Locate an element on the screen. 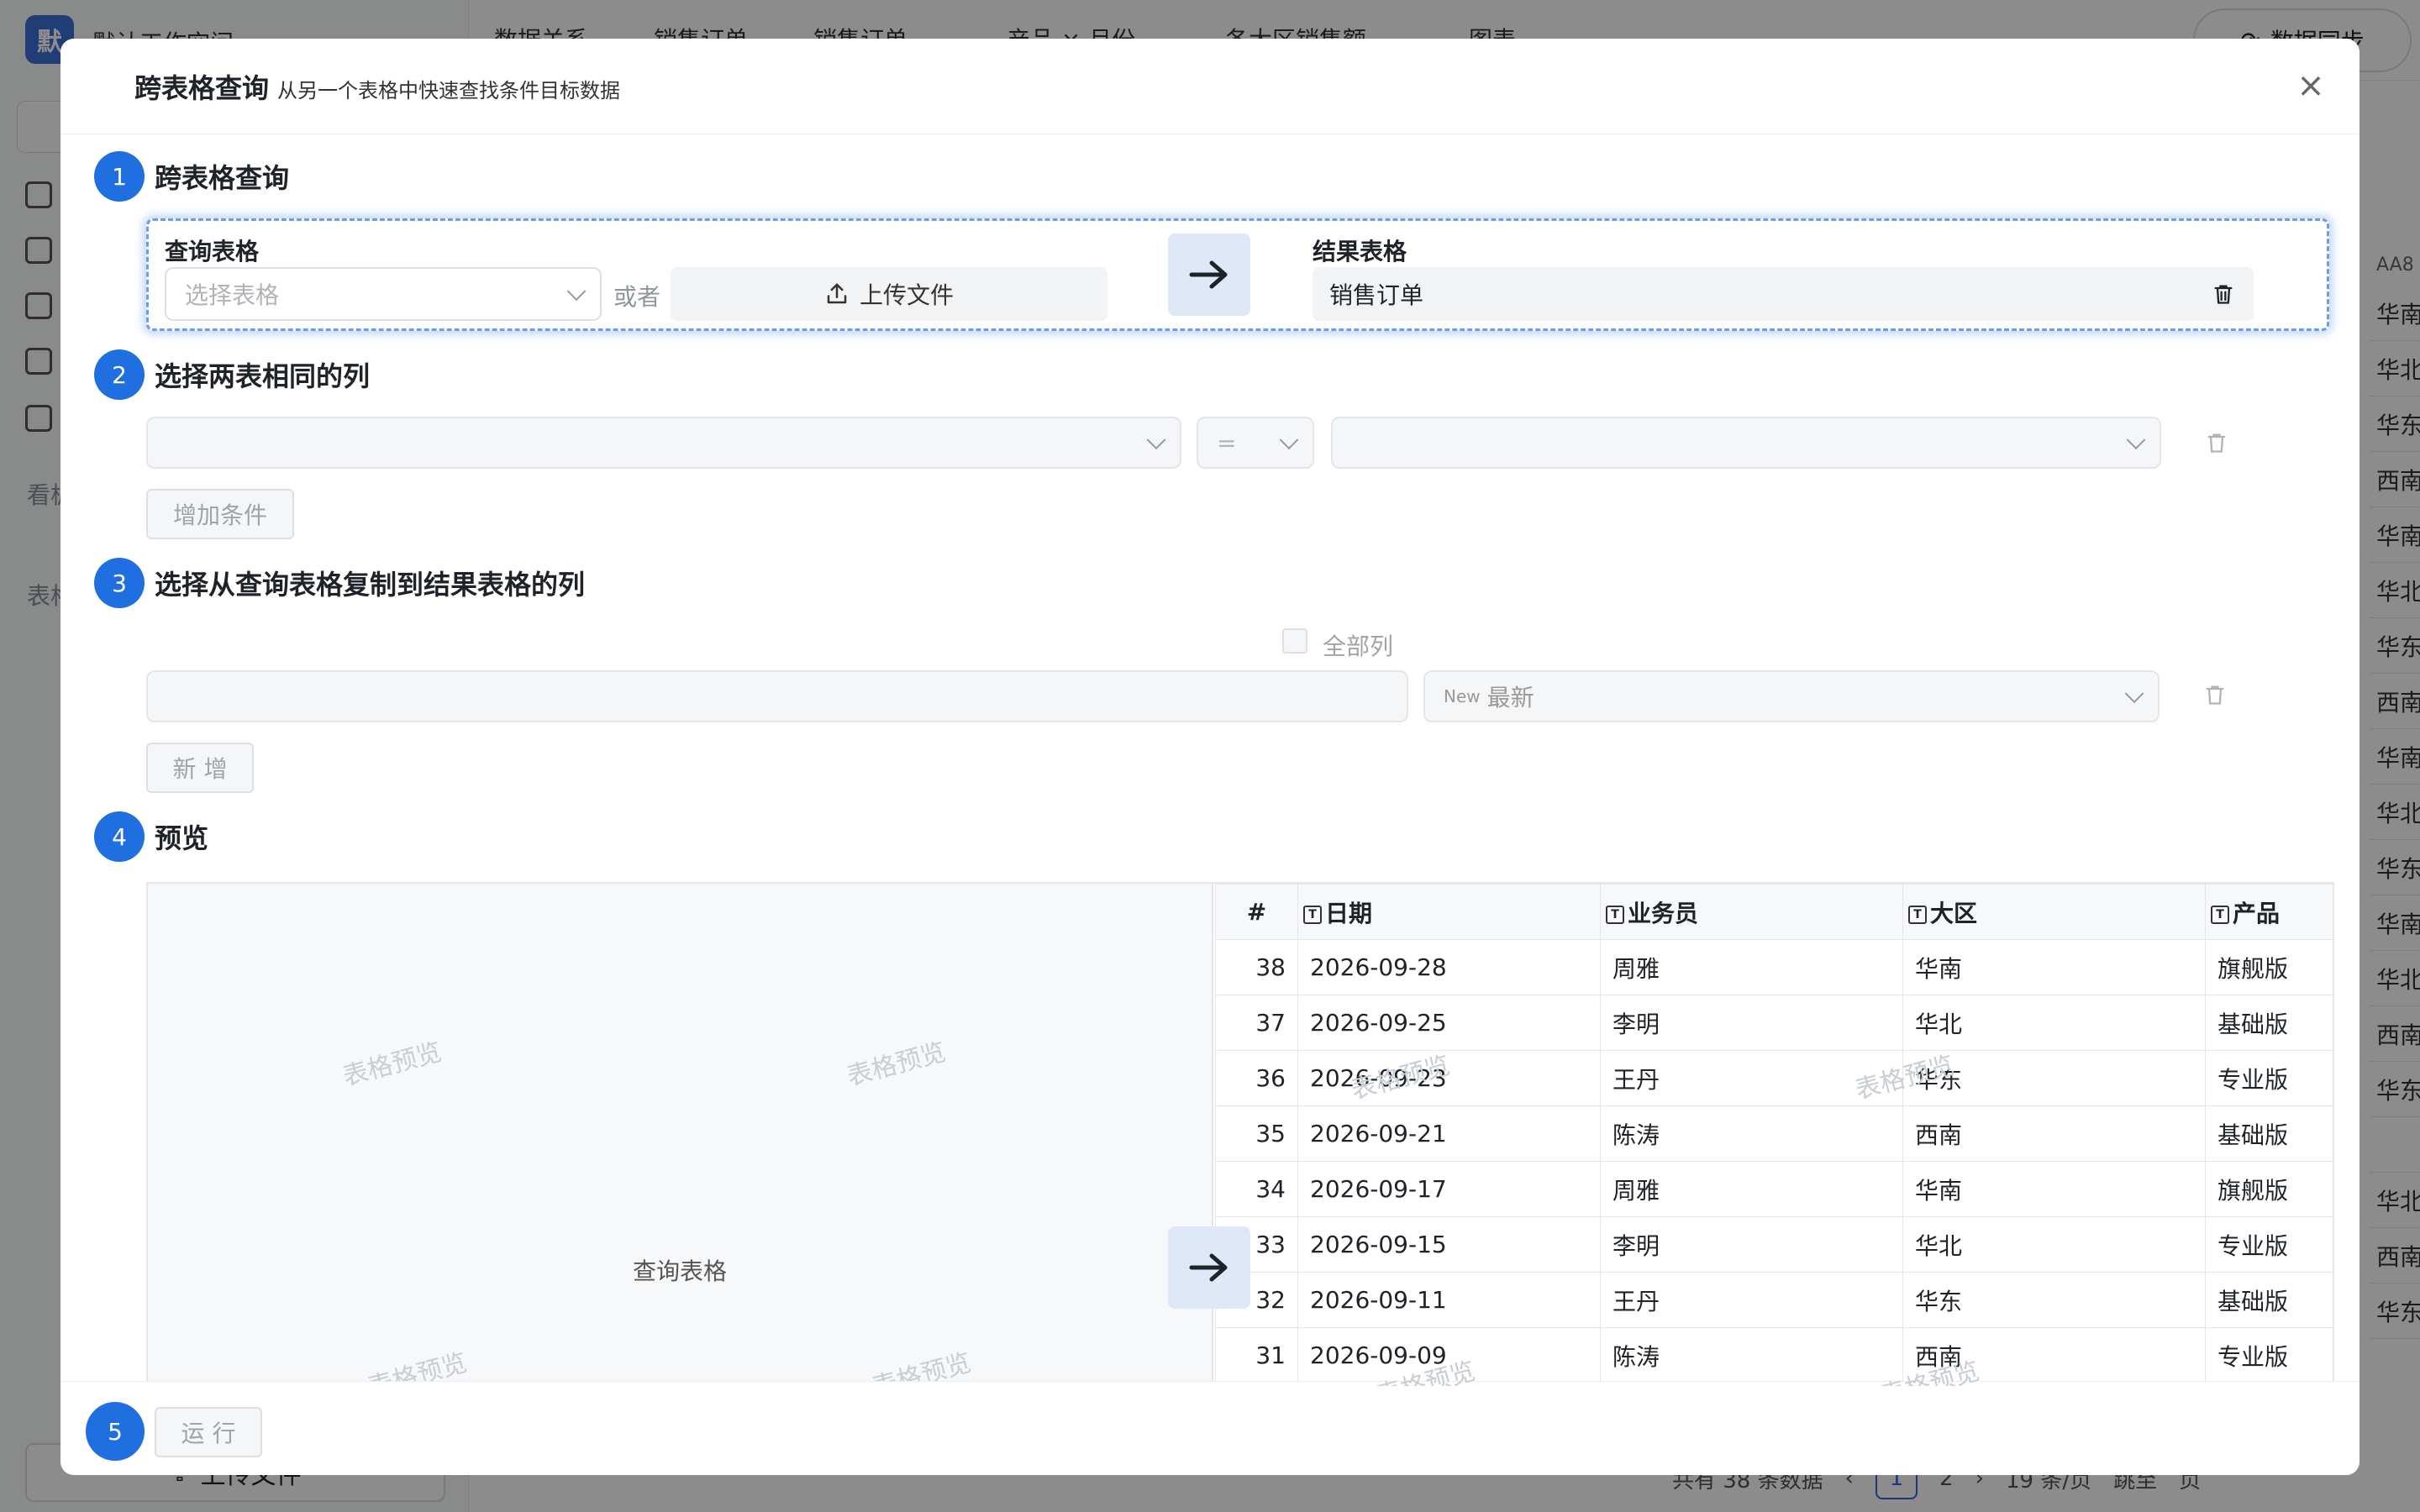 This screenshot has height=1512, width=2420. operator-select: = is located at coordinates (1255, 443).